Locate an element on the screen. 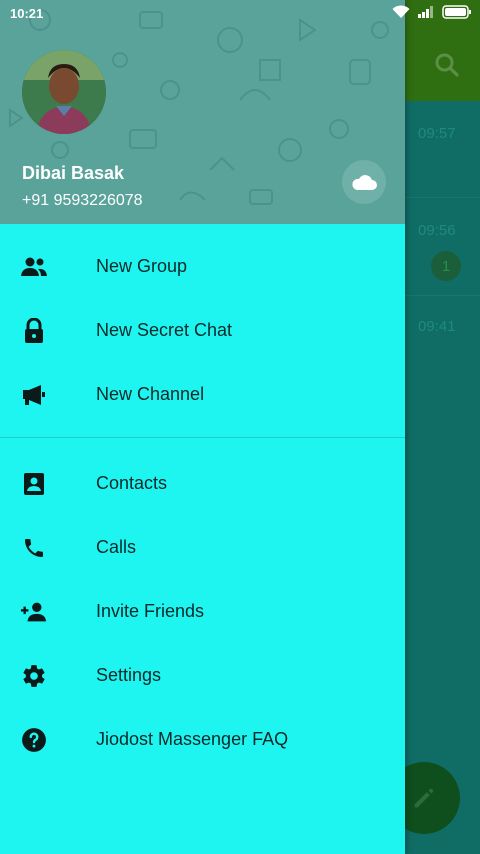  menu-item-settings: Settings is located at coordinates (202, 676).